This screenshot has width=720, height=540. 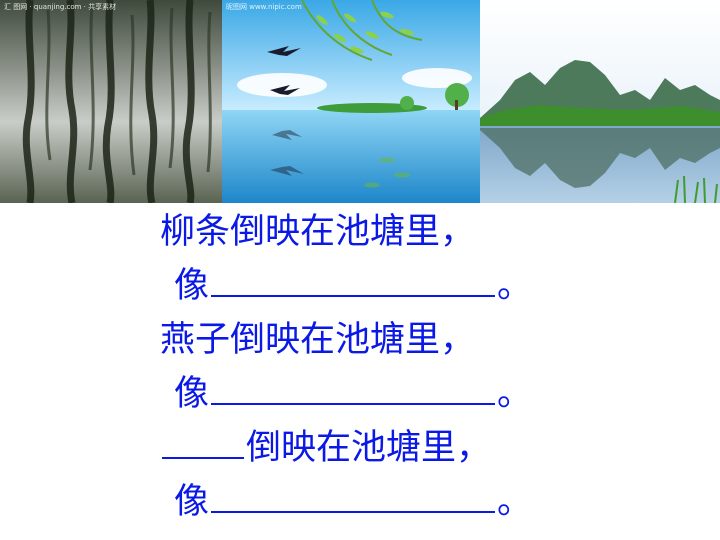 What do you see at coordinates (111, 101) in the screenshot?
I see `willow-reflection-photo: 汇 图网 · quanjing.com · 共享素材` at bounding box center [111, 101].